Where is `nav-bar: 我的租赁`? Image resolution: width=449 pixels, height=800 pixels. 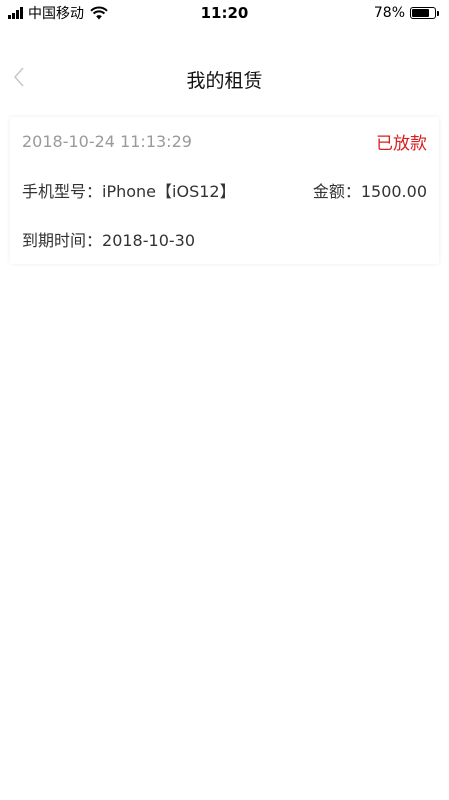
nav-bar: 我的租赁 is located at coordinates (224, 77).